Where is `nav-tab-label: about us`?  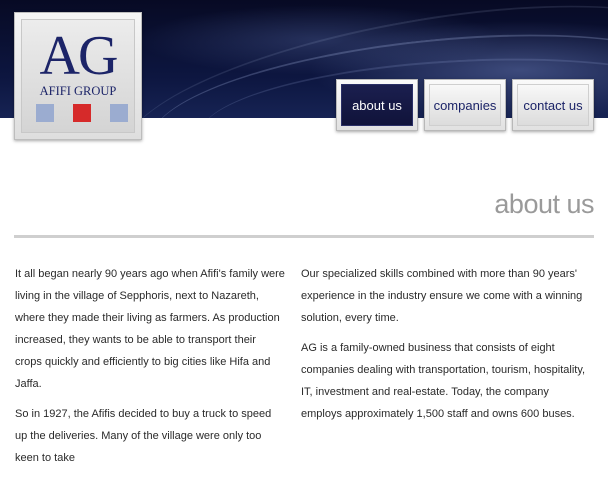 nav-tab-label: about us is located at coordinates (377, 105).